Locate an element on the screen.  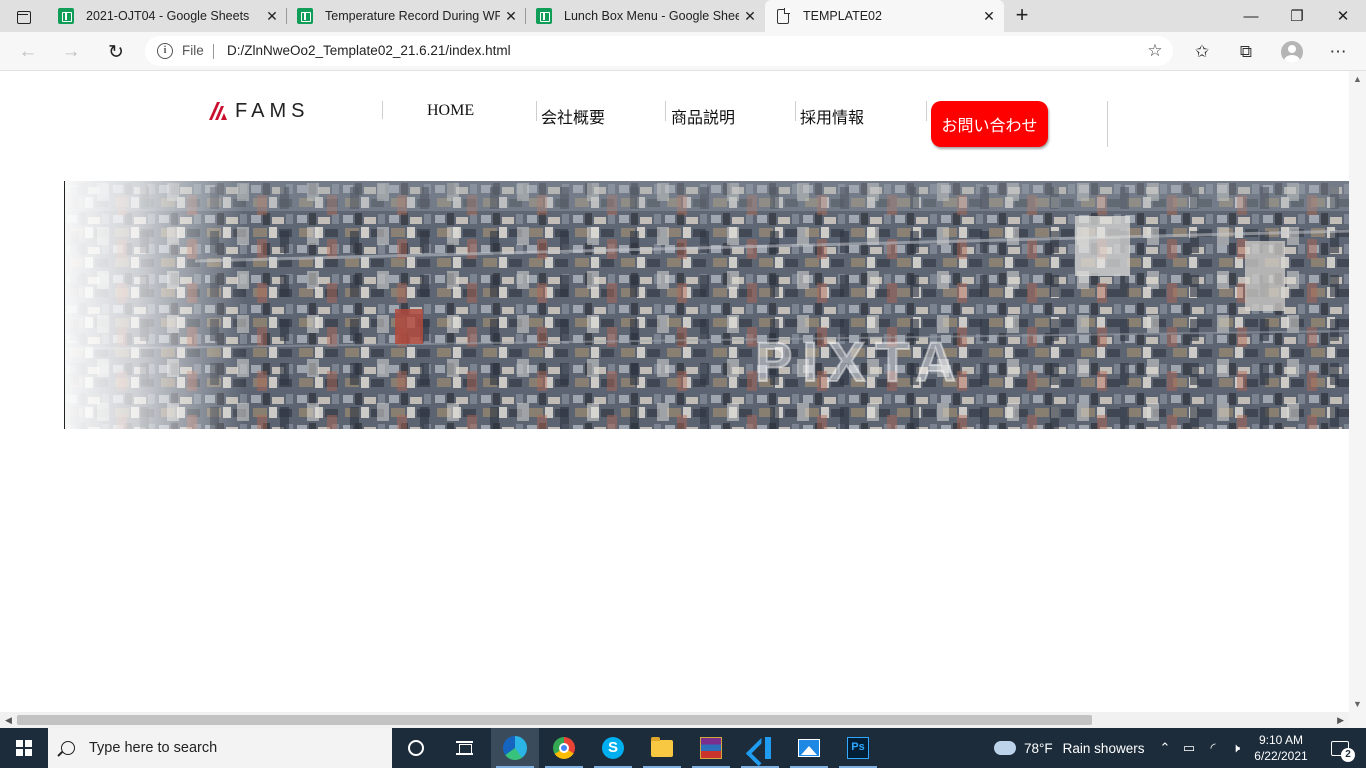
tab-title: Temperature Record During WFH is located at coordinates (412, 16).